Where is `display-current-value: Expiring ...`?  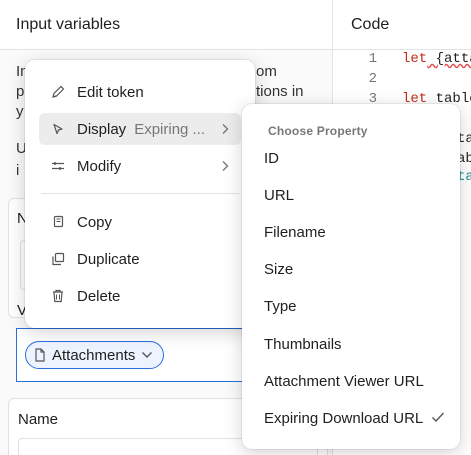
display-current-value: Expiring ... is located at coordinates (170, 129).